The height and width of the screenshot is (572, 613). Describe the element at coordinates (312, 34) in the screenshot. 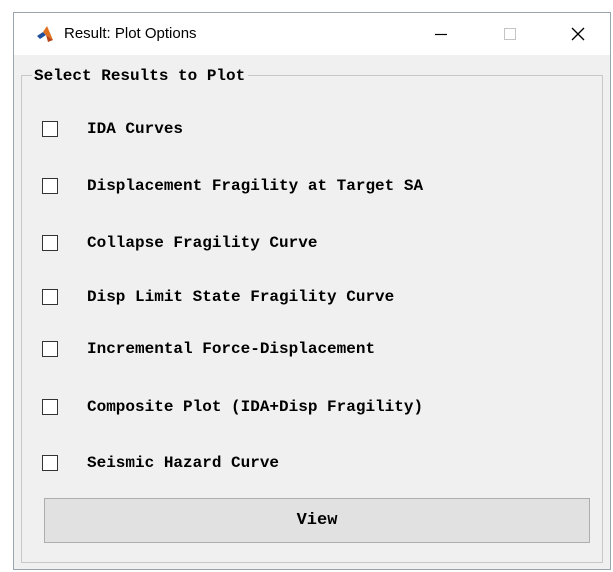

I see `title-bar: Result: Plot Options` at that location.